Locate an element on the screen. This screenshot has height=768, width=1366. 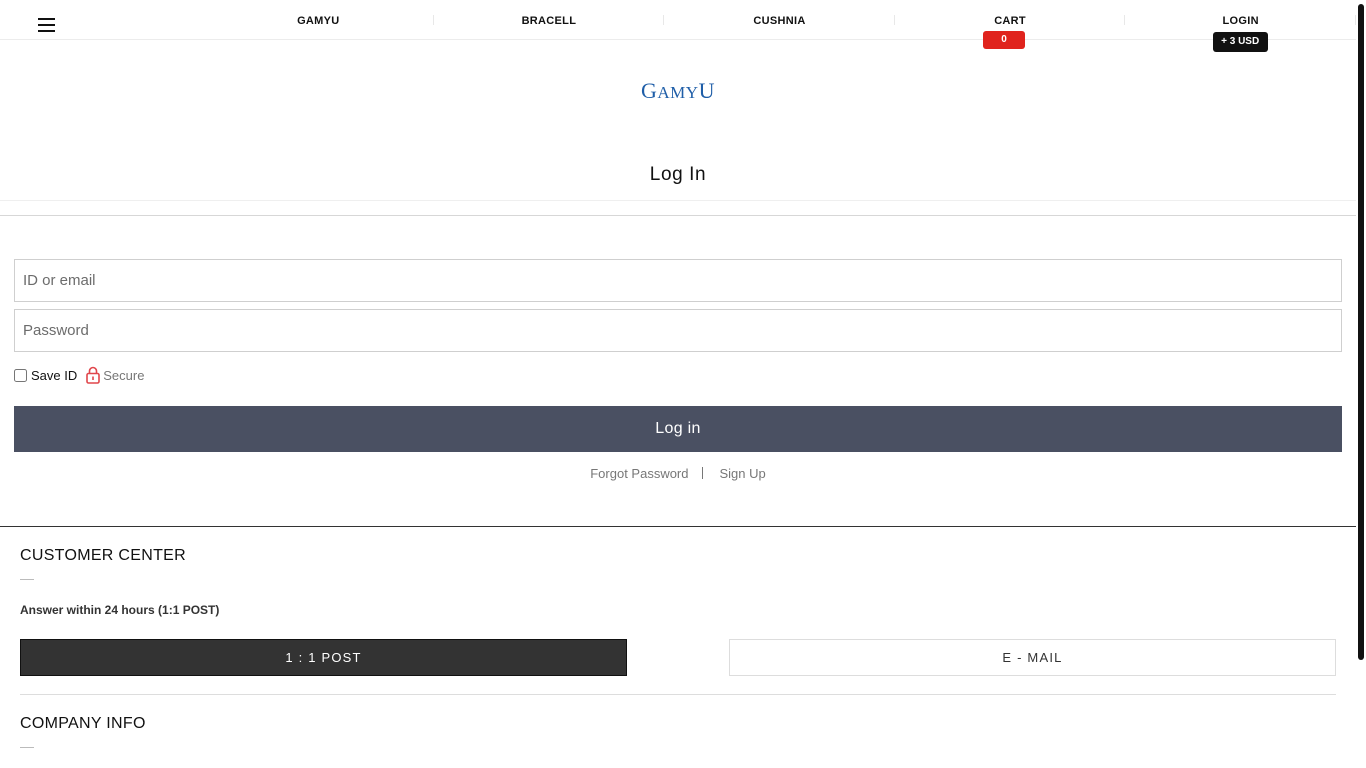
nav-item-bracell: BRACELL is located at coordinates (549, 20).